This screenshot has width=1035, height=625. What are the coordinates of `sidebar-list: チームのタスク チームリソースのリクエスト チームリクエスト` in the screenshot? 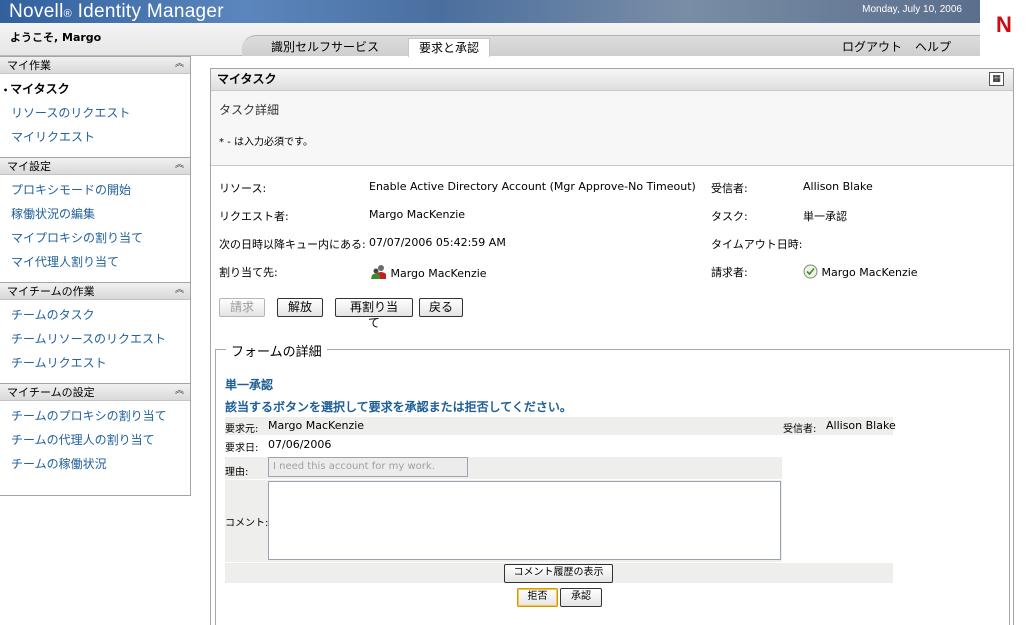 It's located at (95, 341).